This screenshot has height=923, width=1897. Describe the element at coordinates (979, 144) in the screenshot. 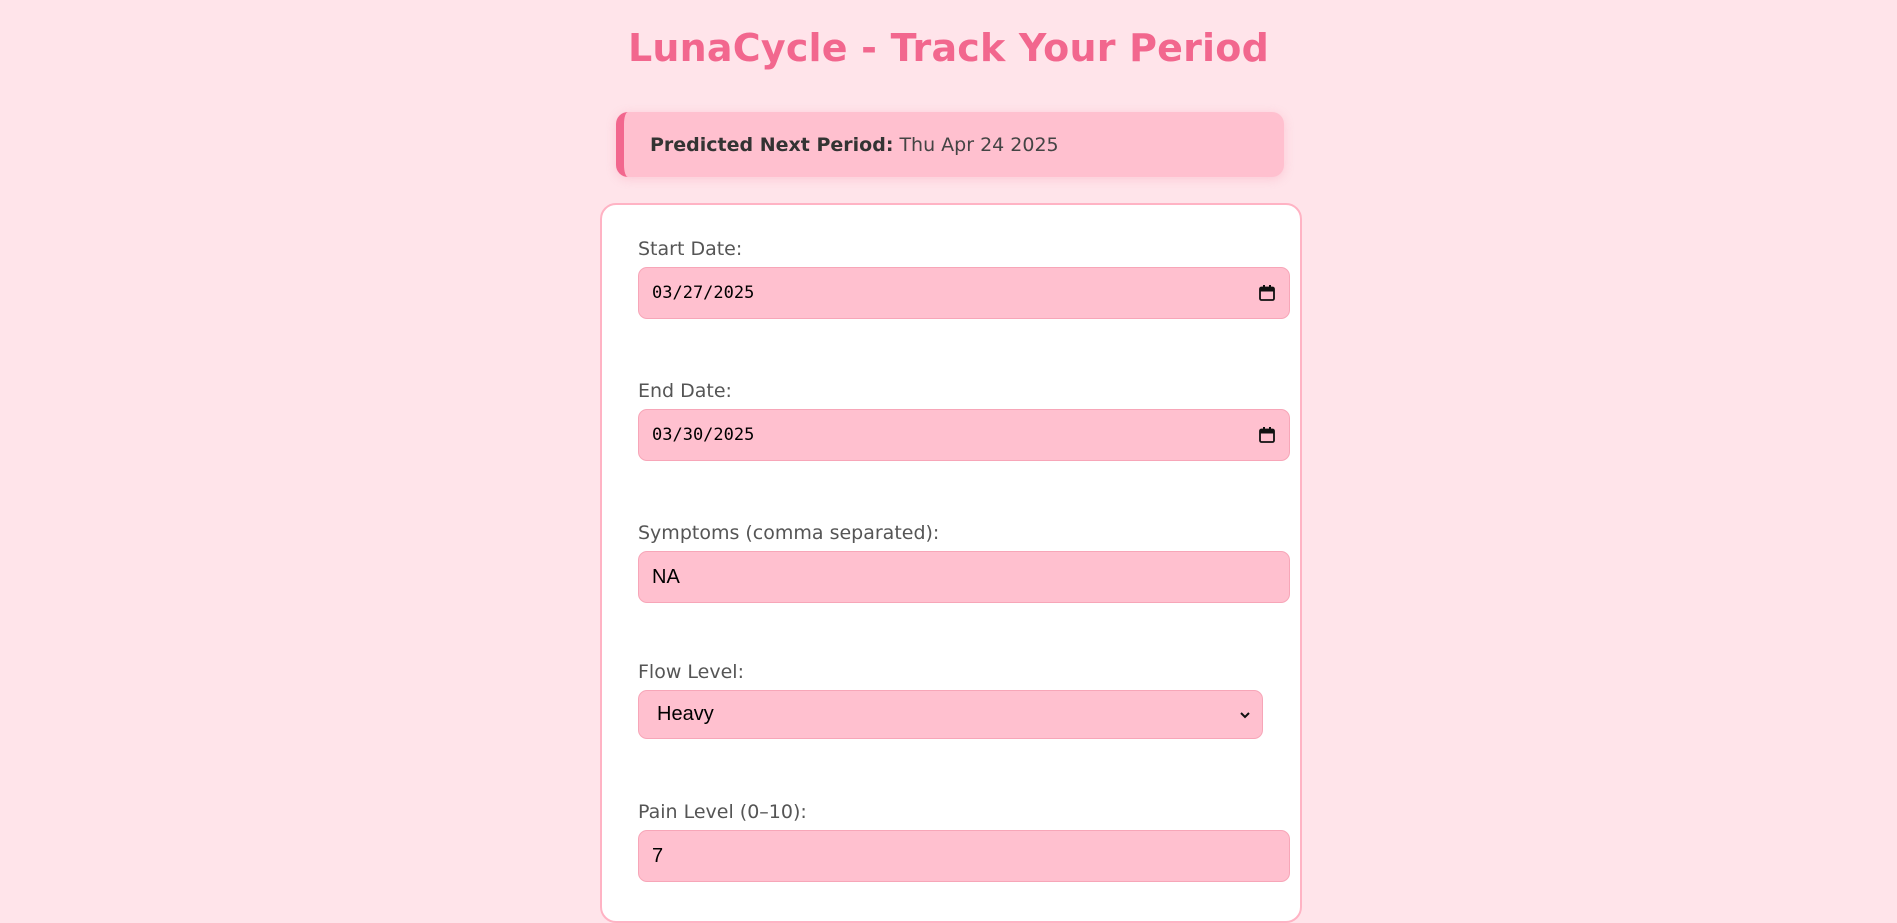

I see `prediction-value: Thu Apr 24 2025` at that location.